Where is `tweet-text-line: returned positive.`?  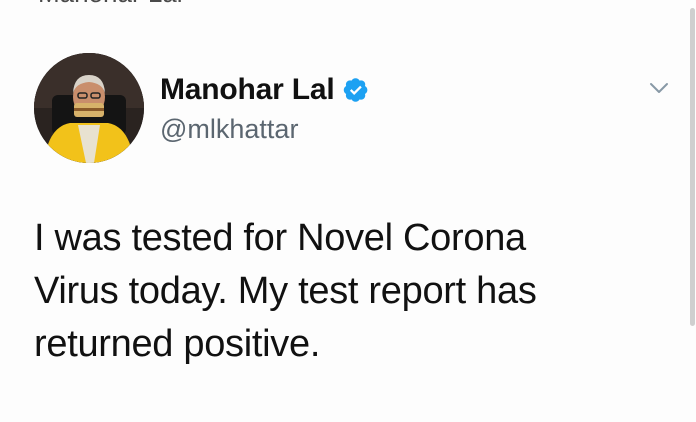
tweet-text-line: returned positive. is located at coordinates (177, 344).